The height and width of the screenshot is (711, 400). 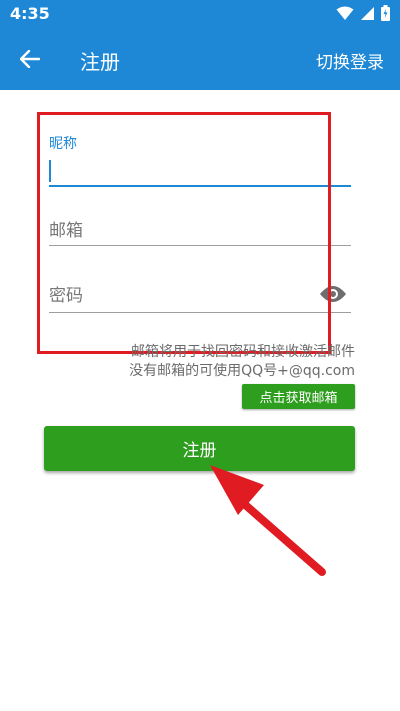 I want to click on status-icons, so click(x=363, y=13).